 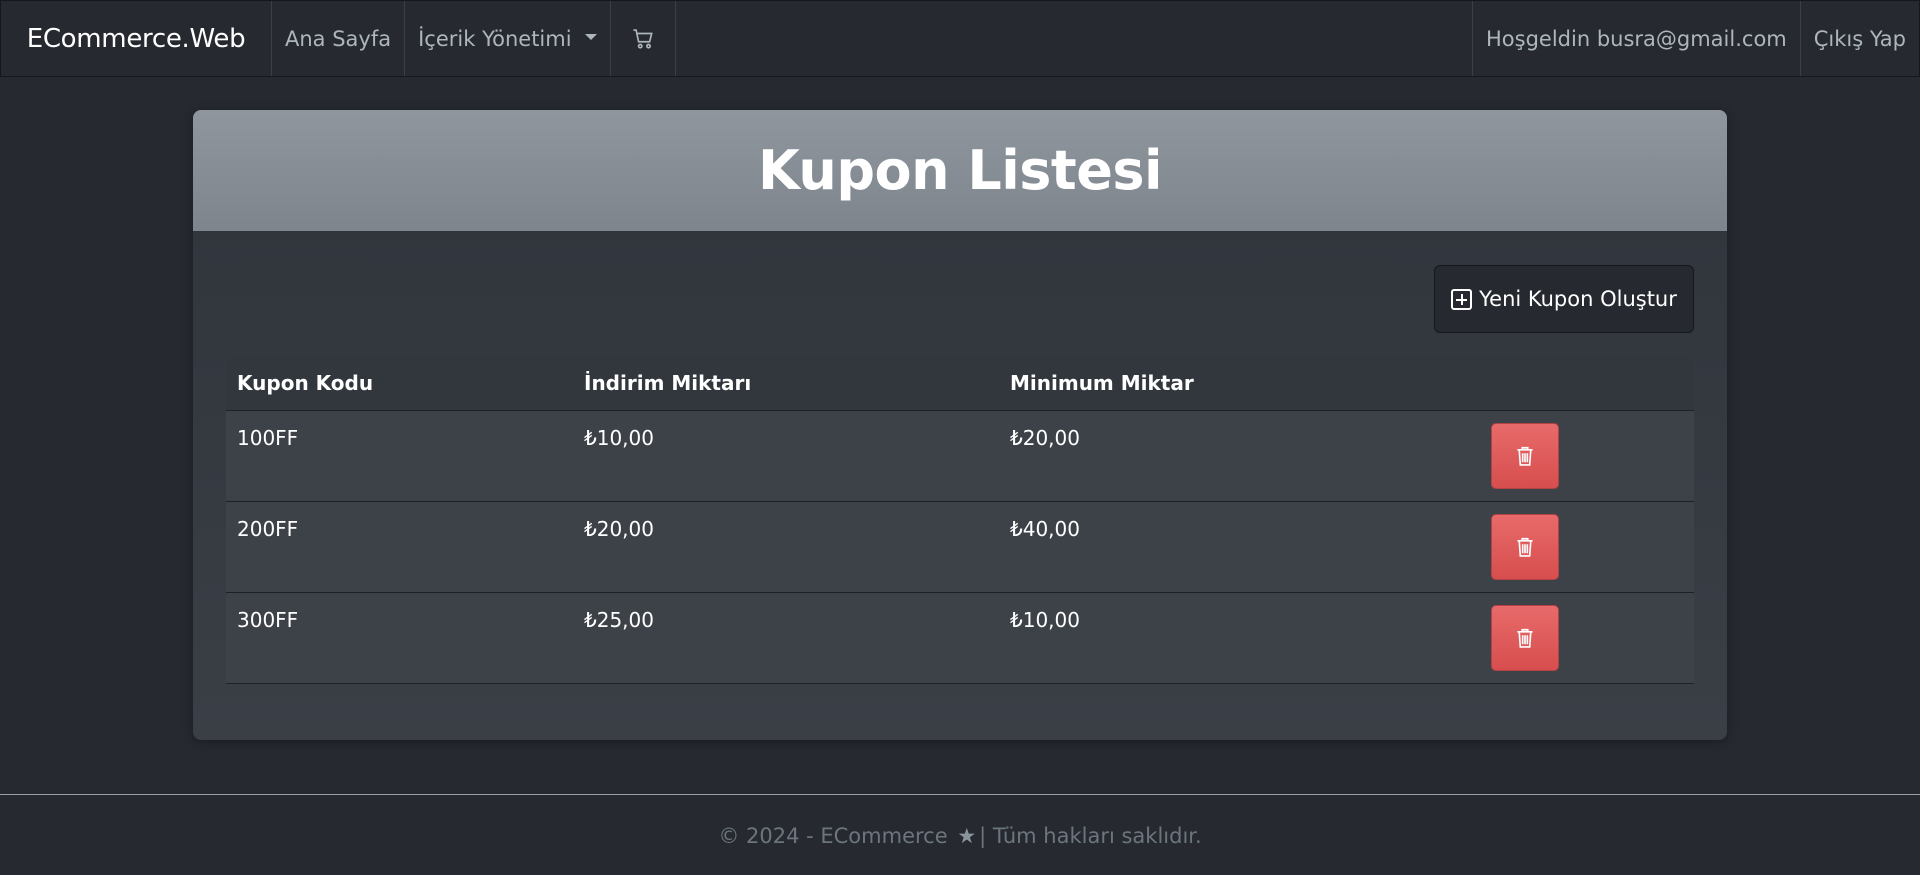 I want to click on column-header-coupon-code: Kupon Kodu, so click(x=305, y=382).